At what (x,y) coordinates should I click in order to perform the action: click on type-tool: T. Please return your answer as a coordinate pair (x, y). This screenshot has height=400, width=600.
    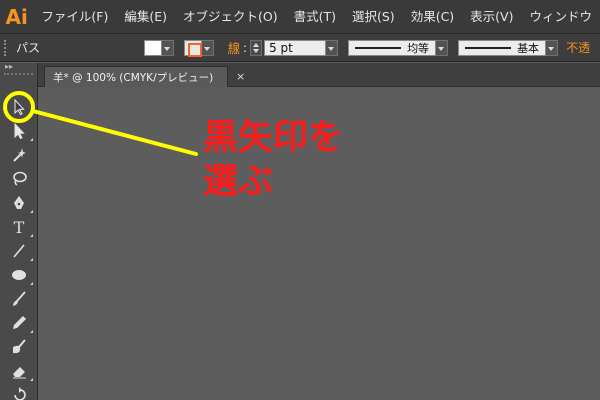
    Looking at the image, I should click on (20, 227).